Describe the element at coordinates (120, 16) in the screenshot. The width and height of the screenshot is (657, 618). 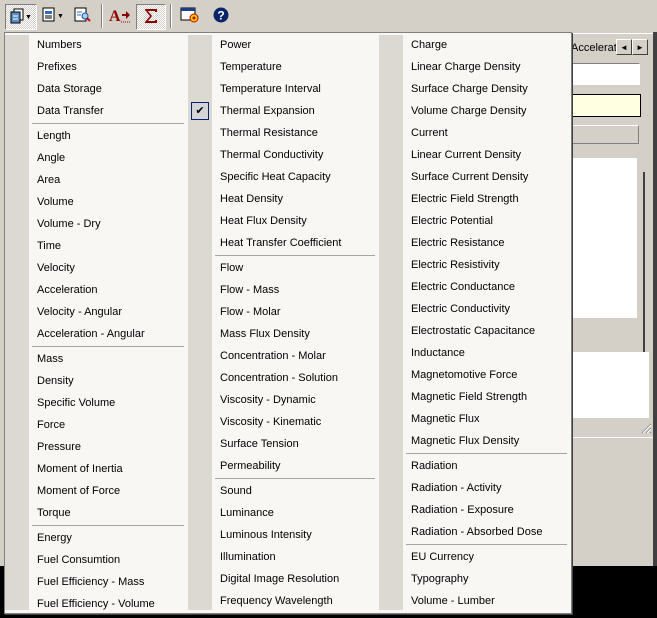
I see `convert-text-button: A` at that location.